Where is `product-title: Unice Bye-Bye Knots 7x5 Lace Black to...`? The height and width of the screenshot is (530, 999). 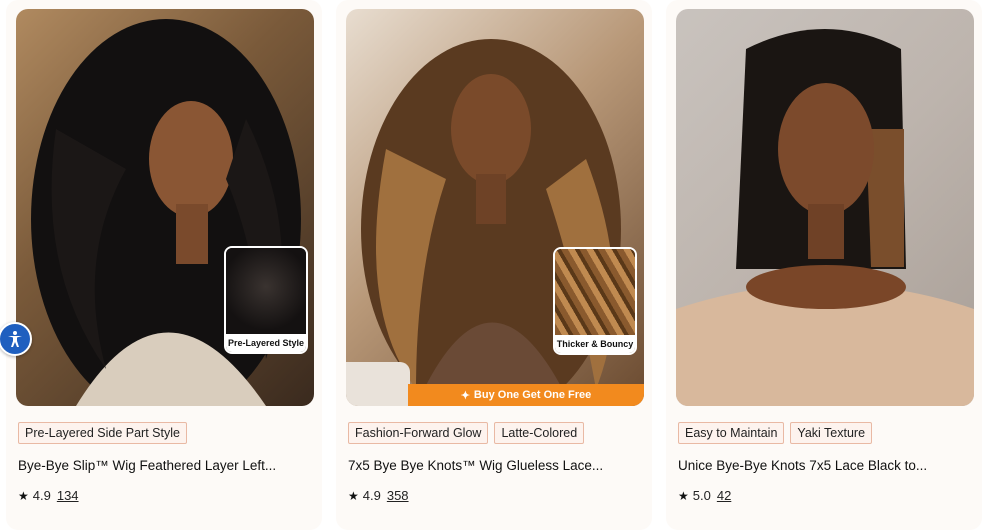
product-title: Unice Bye-Bye Knots 7x5 Lace Black to... is located at coordinates (823, 465).